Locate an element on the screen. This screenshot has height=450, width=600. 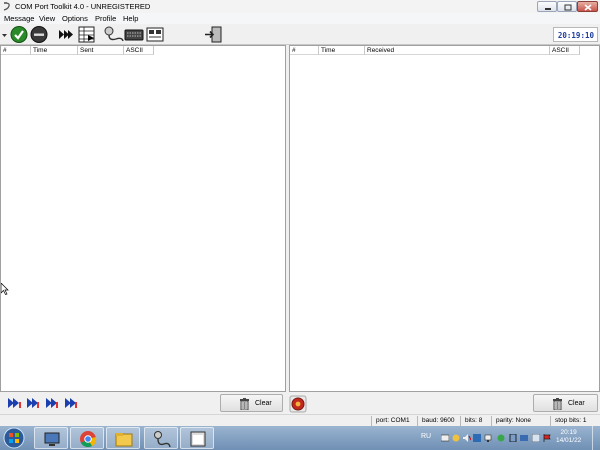
port-cable-icon is located at coordinates (162, 439).